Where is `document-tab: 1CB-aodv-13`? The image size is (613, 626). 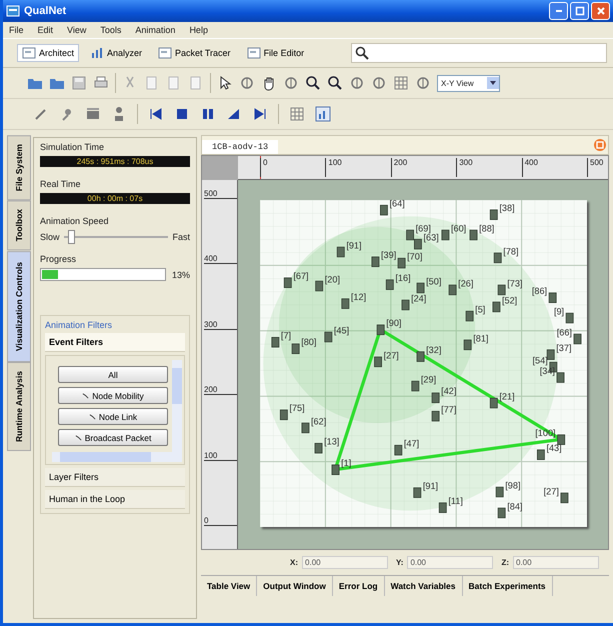 document-tab: 1CB-aodv-13 is located at coordinates (240, 147).